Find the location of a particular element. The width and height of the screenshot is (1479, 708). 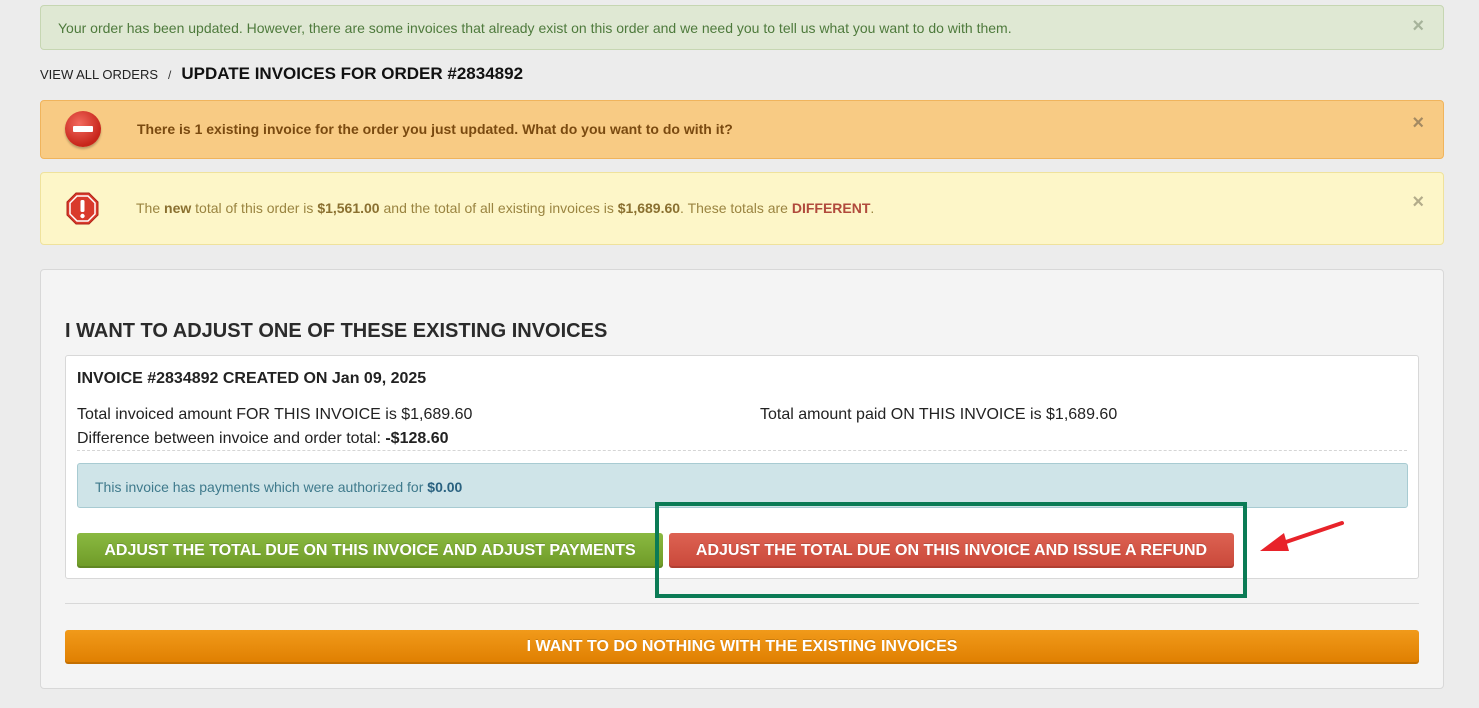

authorized-amount: $0.00 is located at coordinates (445, 487).